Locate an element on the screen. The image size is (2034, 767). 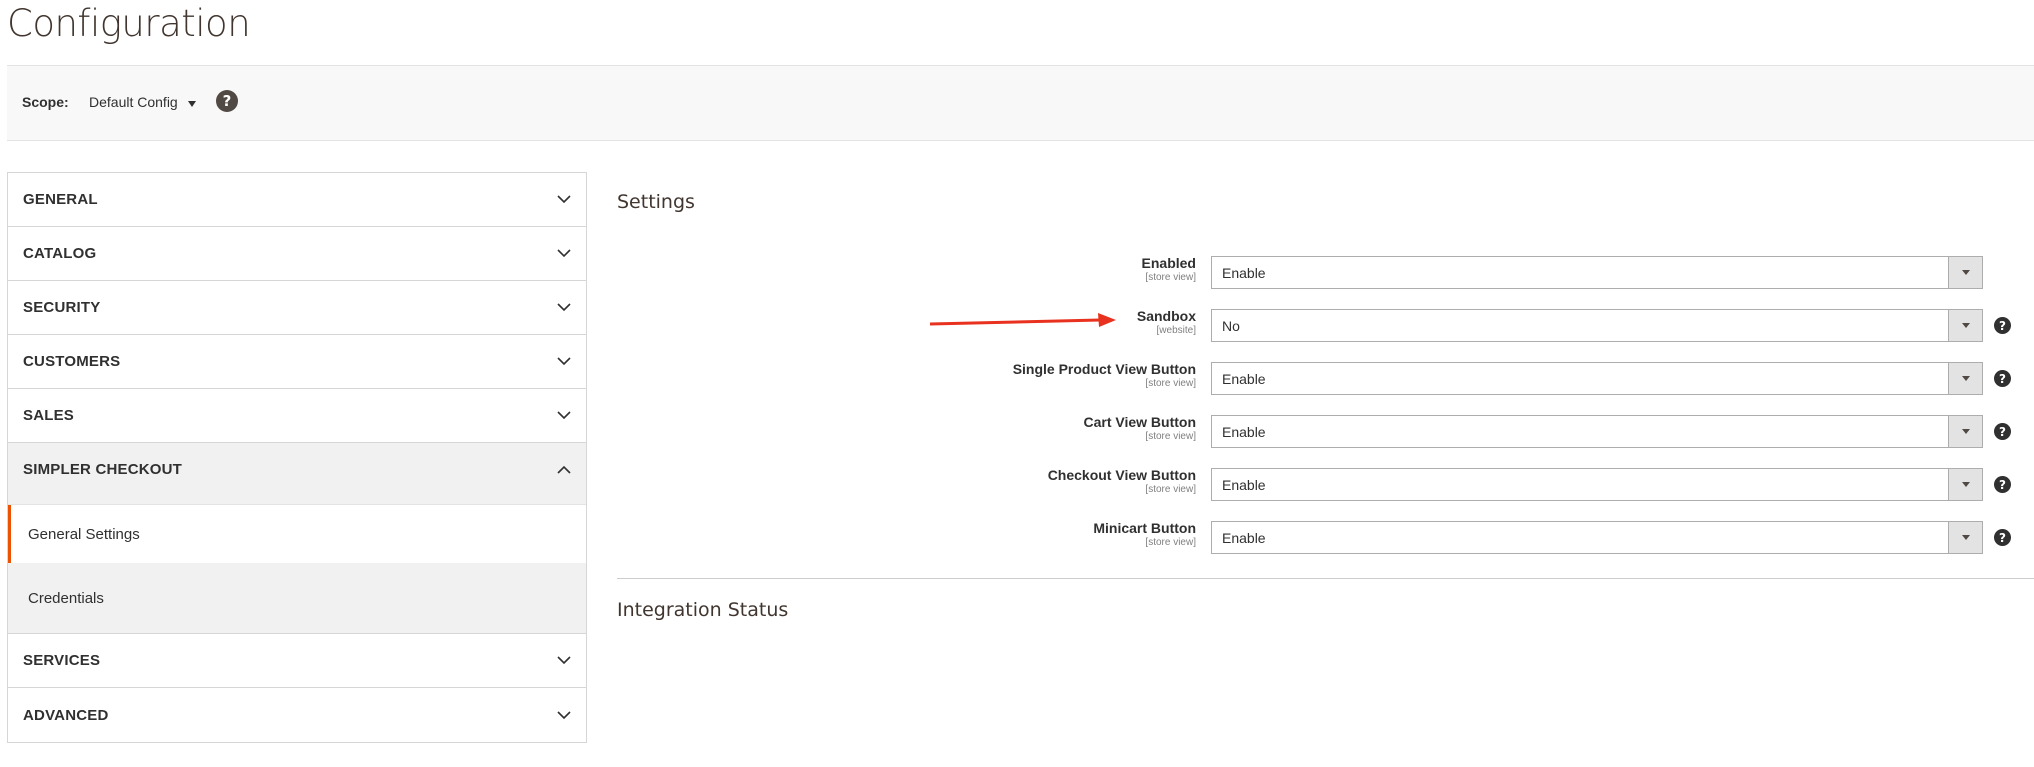
field-row-cart-view-button: Cart View Button [store view] Enable ? is located at coordinates (1317, 431).